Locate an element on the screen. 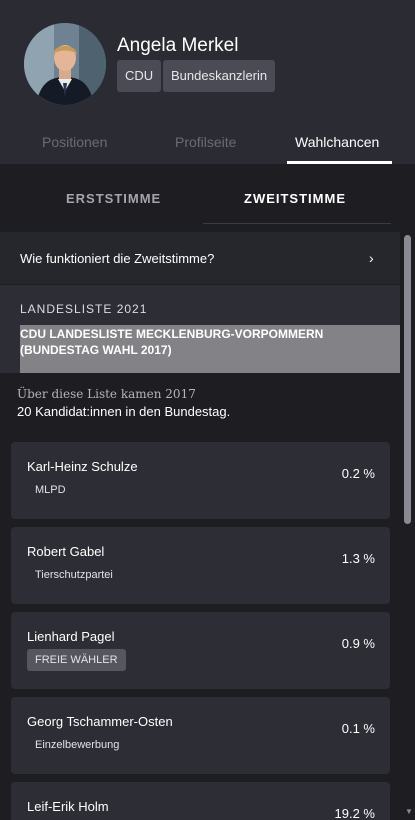  profile-tabs: Positionen Profilseite Wahlchancen is located at coordinates (207, 143).